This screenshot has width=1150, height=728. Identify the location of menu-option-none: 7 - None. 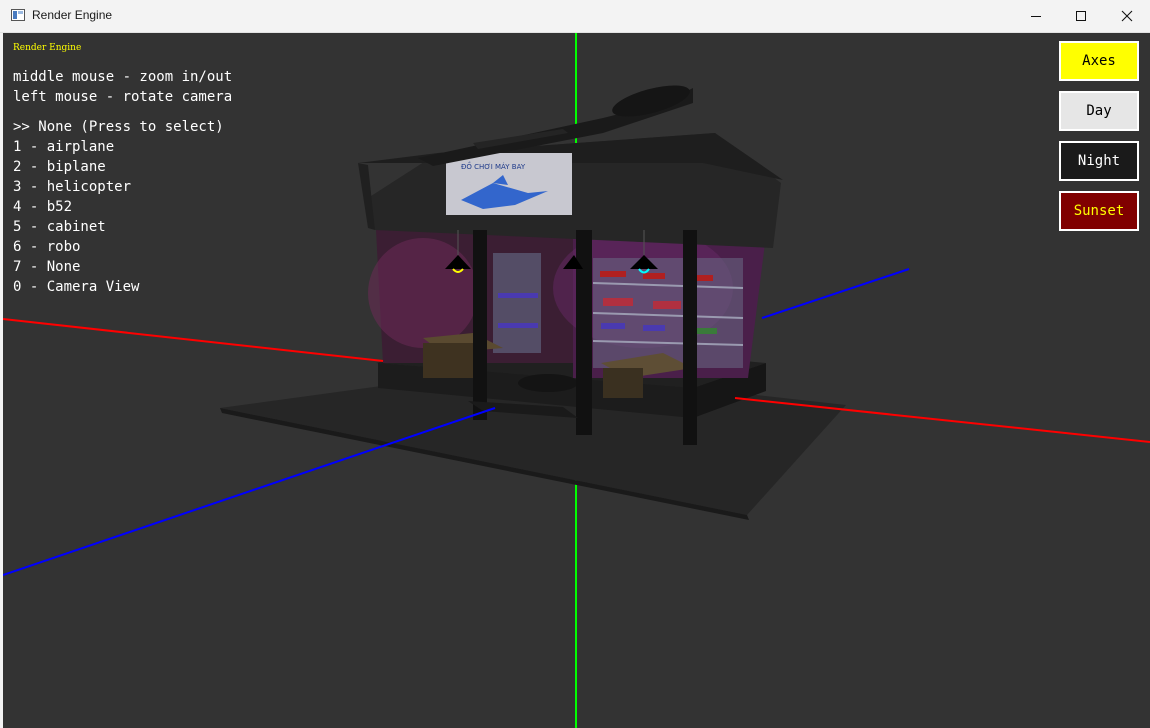
(47, 267).